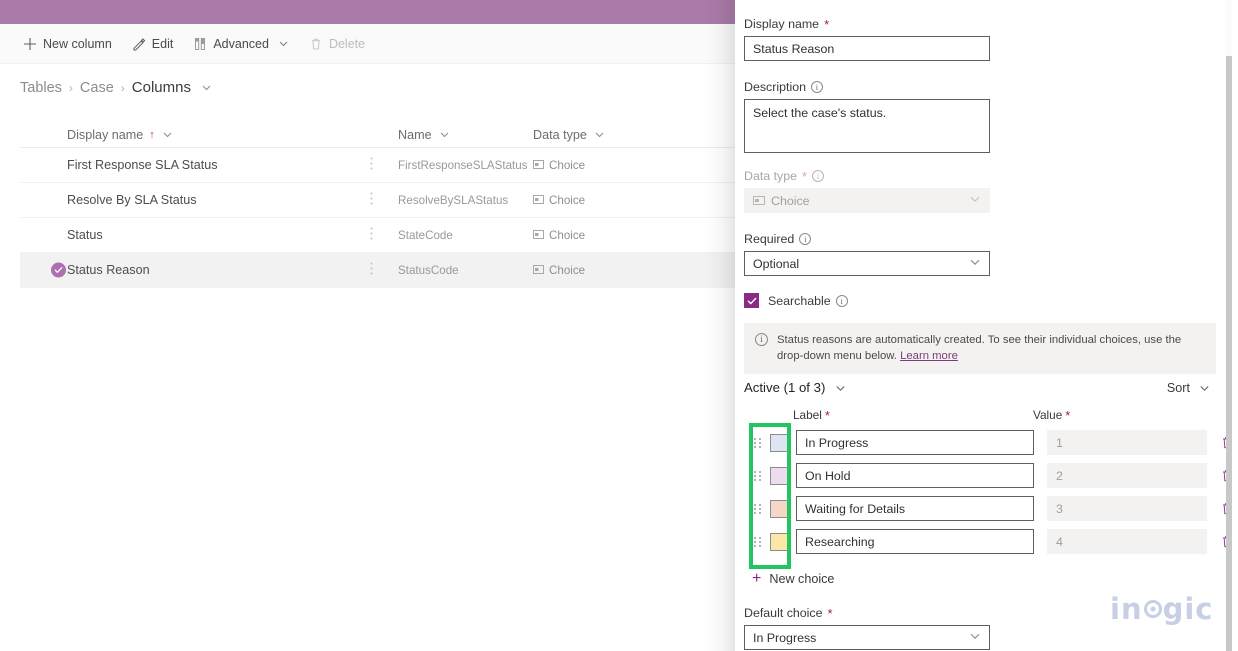  I want to click on choice-label-input: Researching, so click(915, 541).